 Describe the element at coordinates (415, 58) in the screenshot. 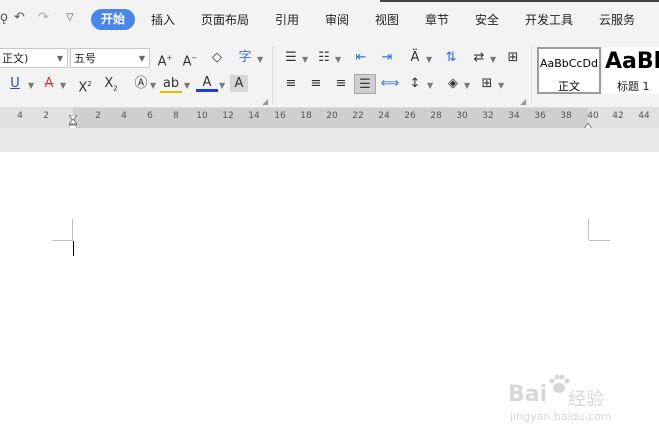

I see `text-direction-icon: Ä` at that location.